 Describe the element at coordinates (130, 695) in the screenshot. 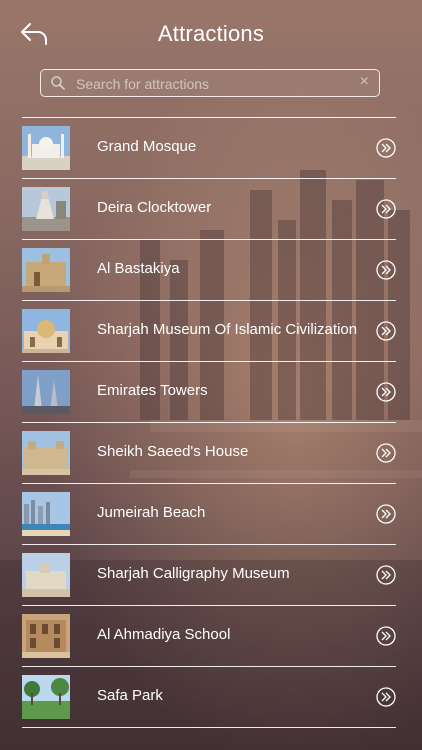

I see `item-label: Safa Park` at that location.